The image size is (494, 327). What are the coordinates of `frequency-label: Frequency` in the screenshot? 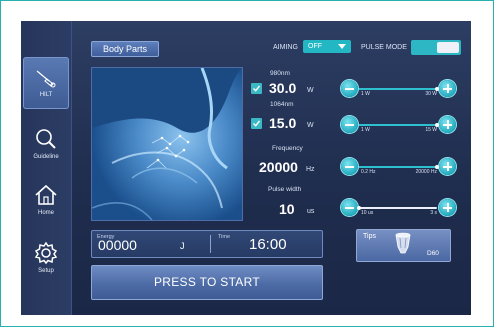 It's located at (287, 148).